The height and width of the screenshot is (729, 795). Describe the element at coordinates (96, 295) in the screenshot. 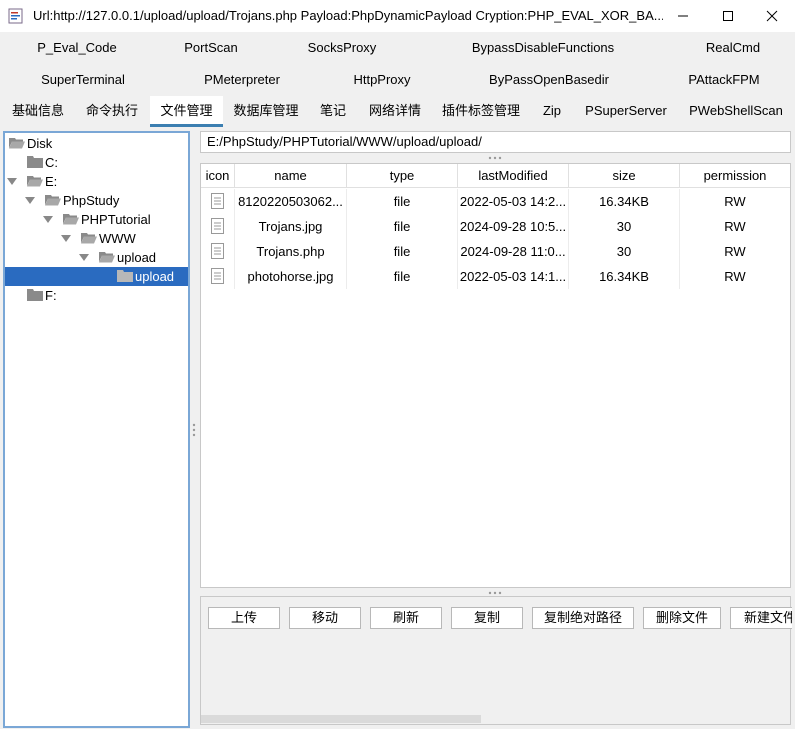

I see `tree-node-f: F:` at that location.